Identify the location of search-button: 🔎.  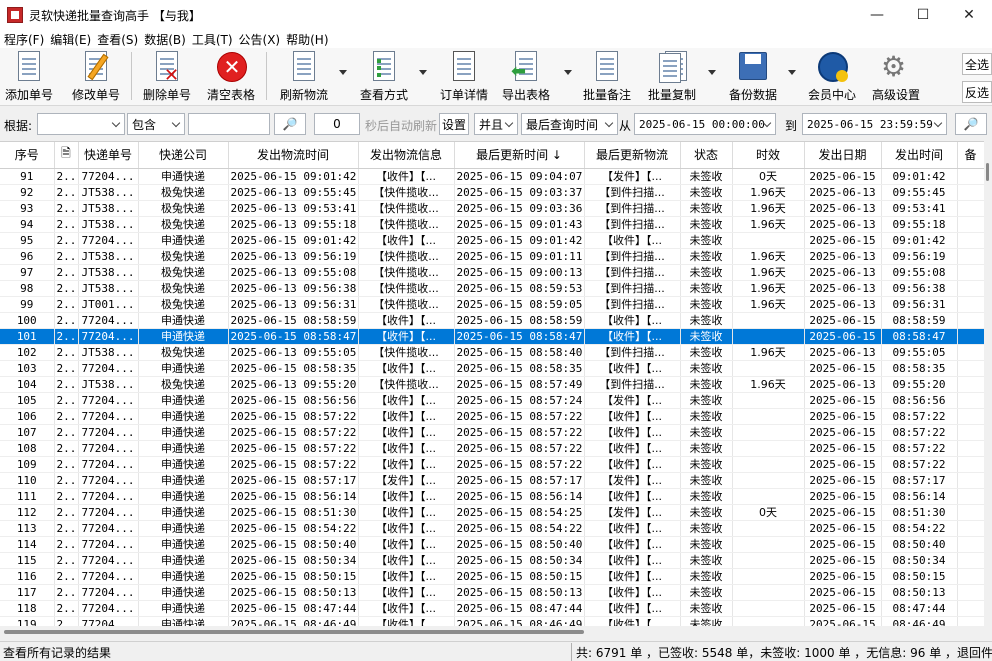
(290, 124).